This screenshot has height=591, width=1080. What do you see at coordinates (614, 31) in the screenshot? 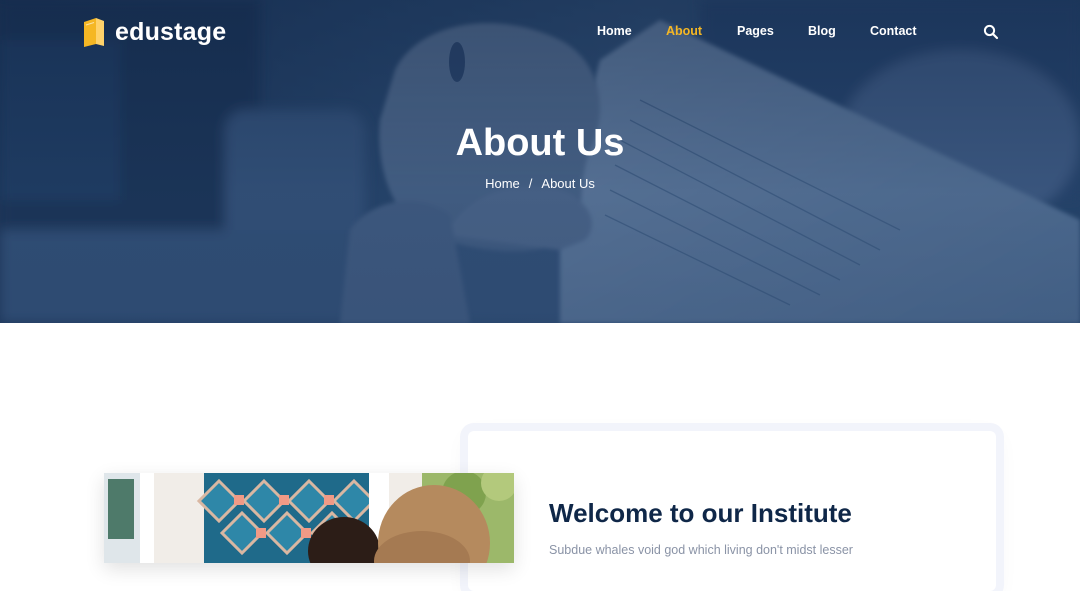
I see `nav-home: Home` at bounding box center [614, 31].